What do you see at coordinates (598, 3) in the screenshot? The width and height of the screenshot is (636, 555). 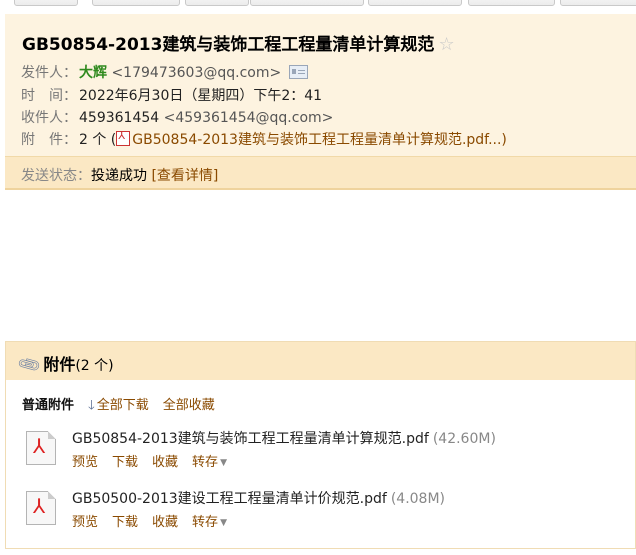 I see `toolbar-button-move` at bounding box center [598, 3].